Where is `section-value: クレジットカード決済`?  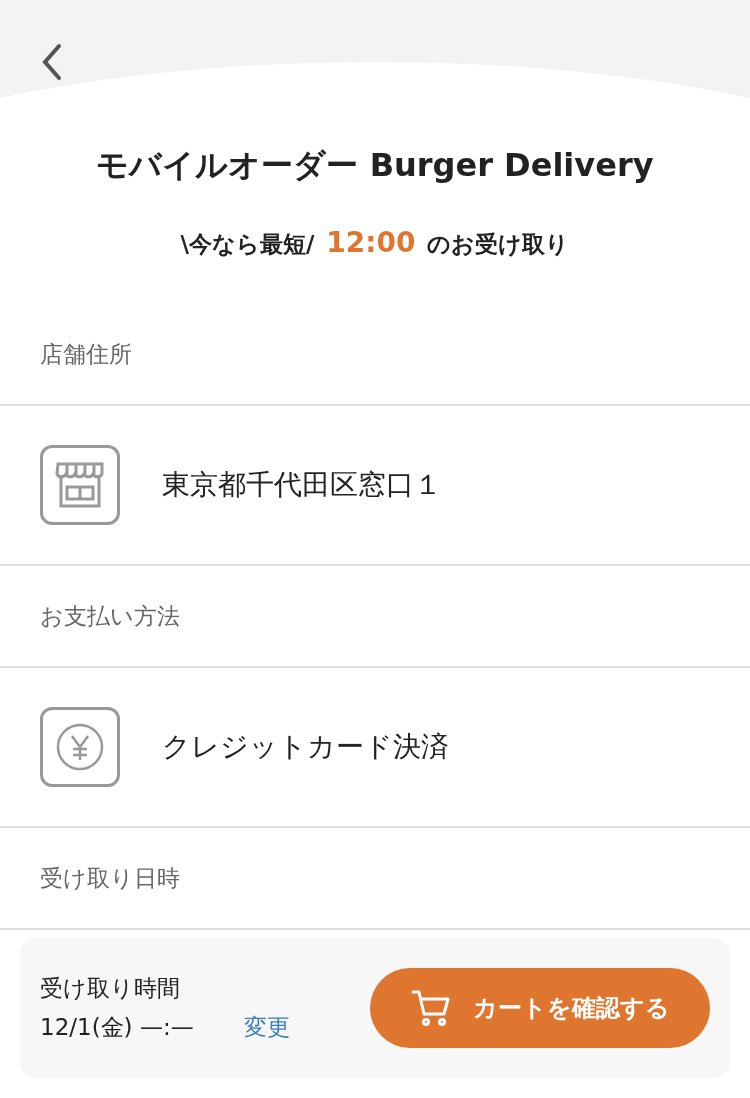 section-value: クレジットカード決済 is located at coordinates (305, 747).